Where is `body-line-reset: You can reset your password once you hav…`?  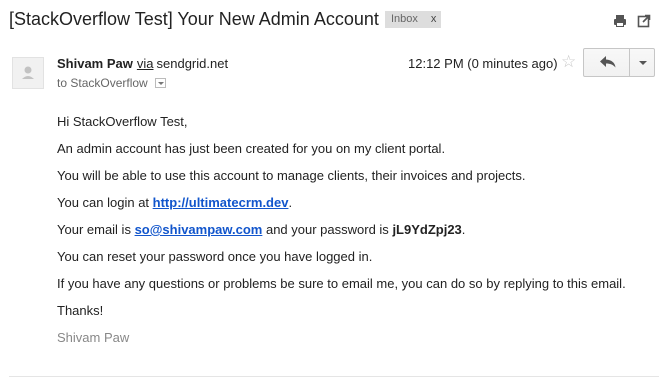
body-line-reset: You can reset your password once you hav… is located at coordinates (215, 256).